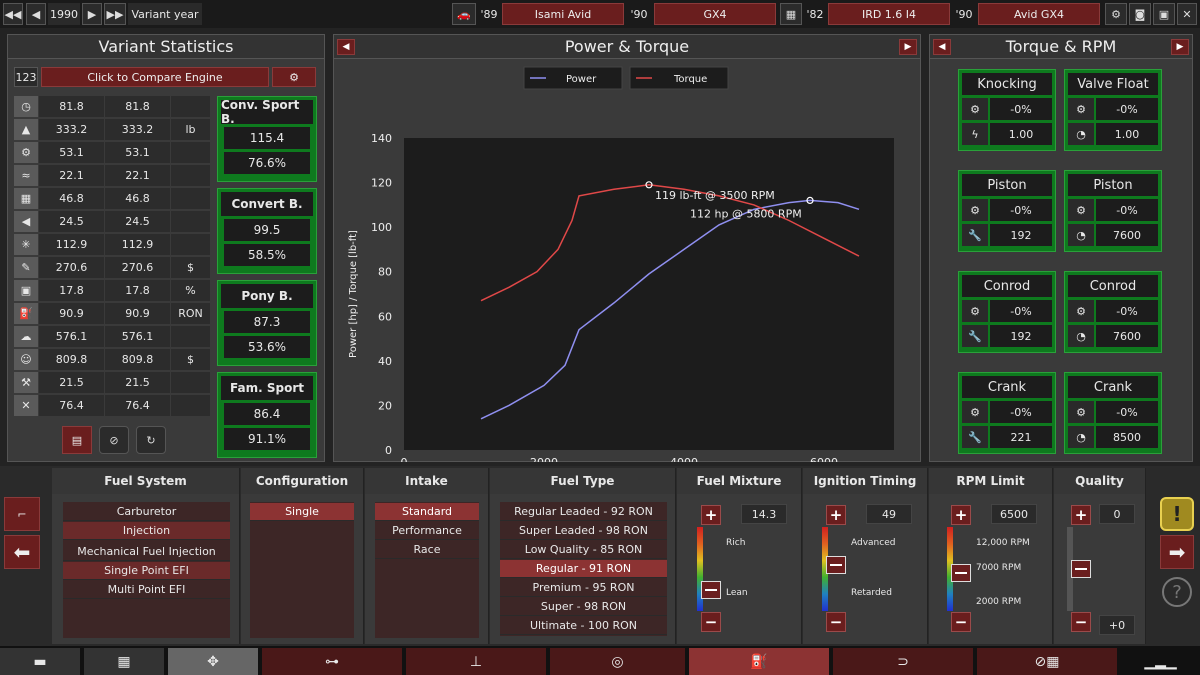 This screenshot has width=1200, height=675. Describe the element at coordinates (903, 661) in the screenshot. I see `tab-exhaust: ⊃` at that location.